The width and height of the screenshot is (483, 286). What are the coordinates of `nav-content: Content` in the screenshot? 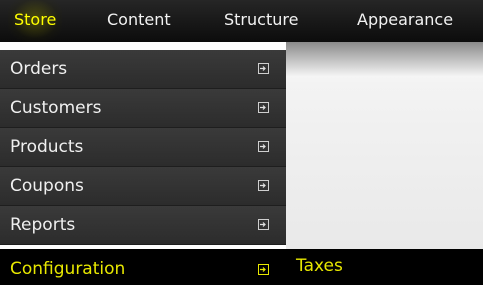 It's located at (139, 21).